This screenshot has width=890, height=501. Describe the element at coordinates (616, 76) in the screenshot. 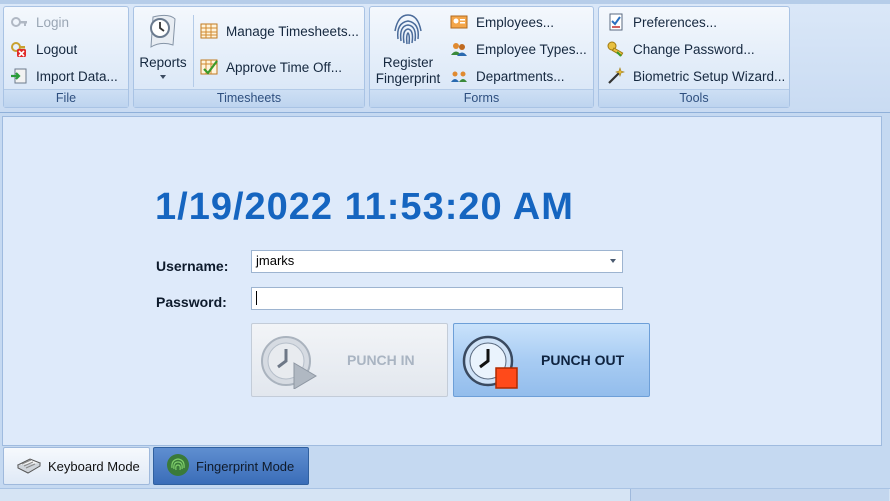

I see `wizard-wand-icon` at that location.